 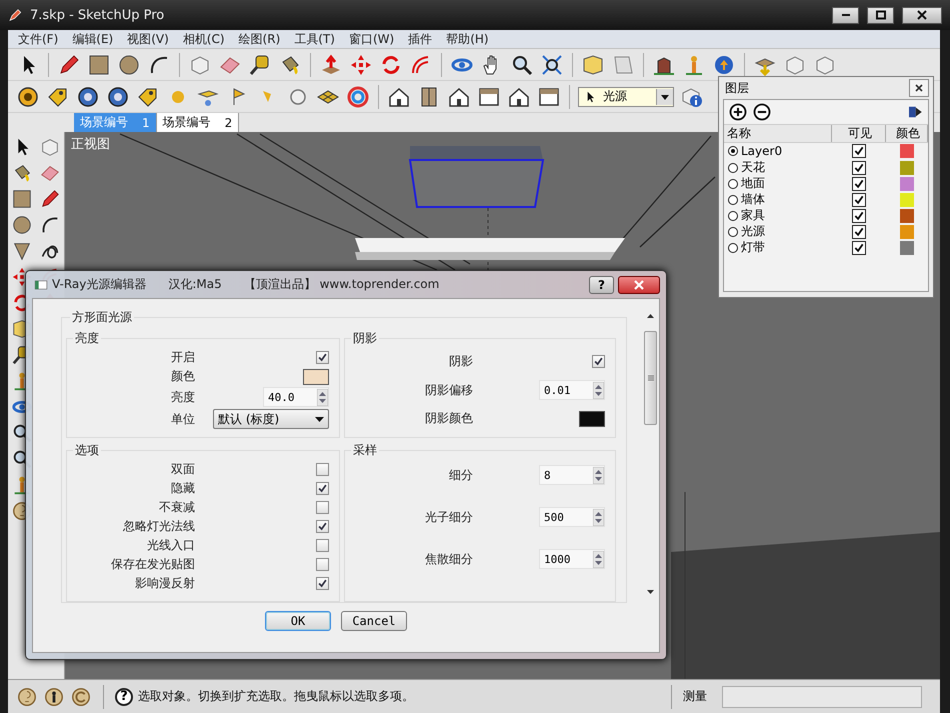 What do you see at coordinates (182, 419) in the screenshot?
I see `field-label: 单位` at bounding box center [182, 419].